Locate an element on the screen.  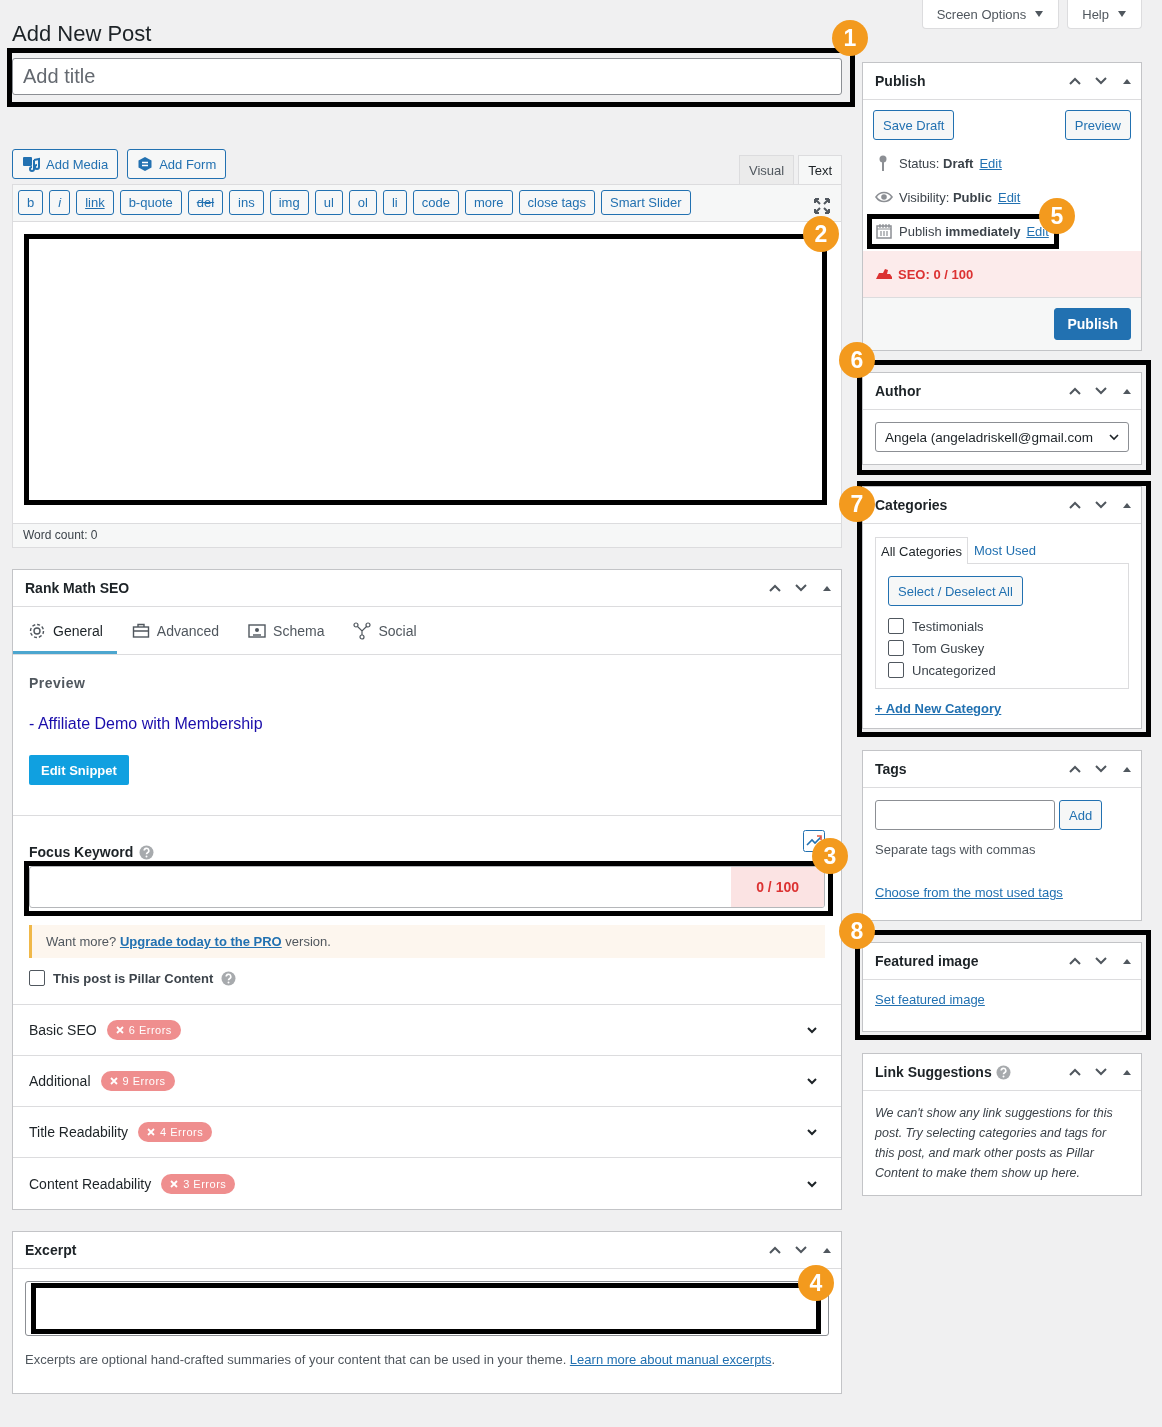
box-title: Link Suggestions is located at coordinates (933, 1072).